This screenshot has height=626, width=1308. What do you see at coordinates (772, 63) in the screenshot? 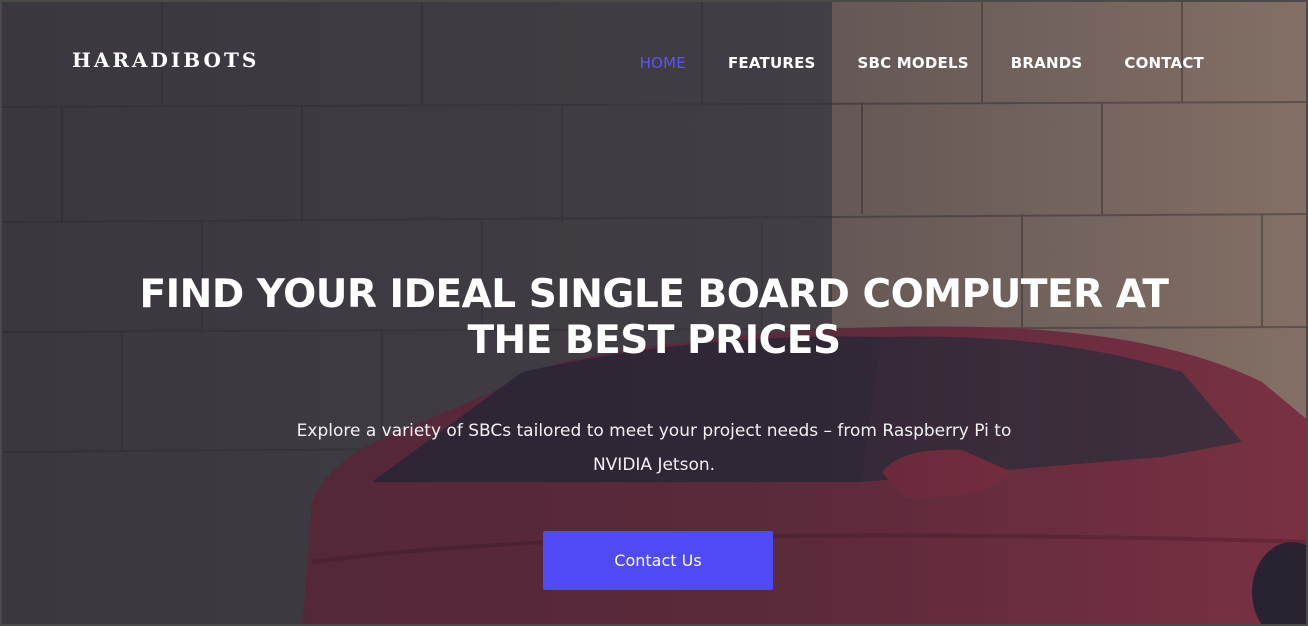
I see `nav-features: FEATURES` at bounding box center [772, 63].